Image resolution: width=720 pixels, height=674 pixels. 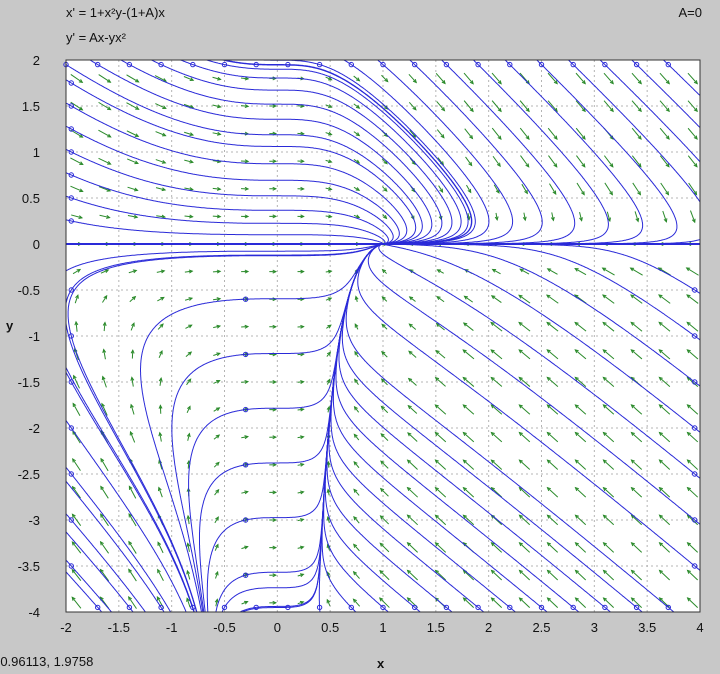 I want to click on y-axis-label: y, so click(x=10, y=325).